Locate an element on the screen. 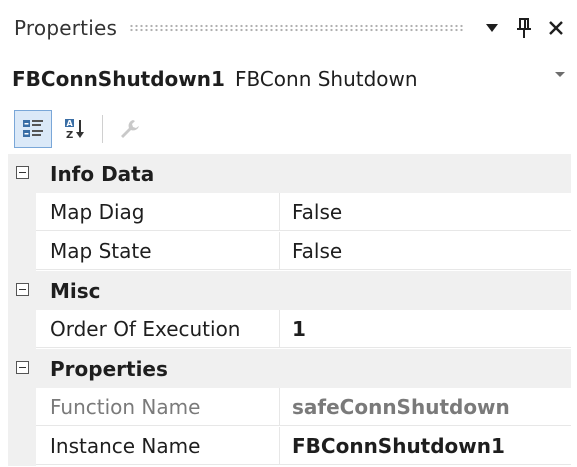 This screenshot has height=467, width=577. categorized-button is located at coordinates (33, 129).